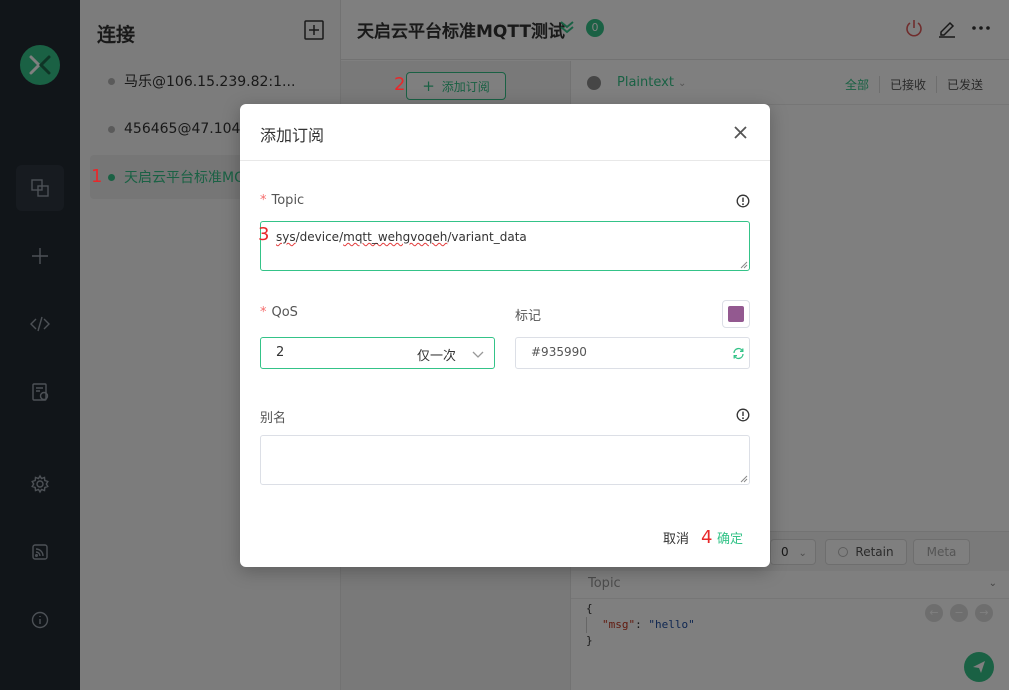 Image resolution: width=1009 pixels, height=690 pixels. Describe the element at coordinates (676, 537) in the screenshot. I see `cancel-button: 取消` at that location.